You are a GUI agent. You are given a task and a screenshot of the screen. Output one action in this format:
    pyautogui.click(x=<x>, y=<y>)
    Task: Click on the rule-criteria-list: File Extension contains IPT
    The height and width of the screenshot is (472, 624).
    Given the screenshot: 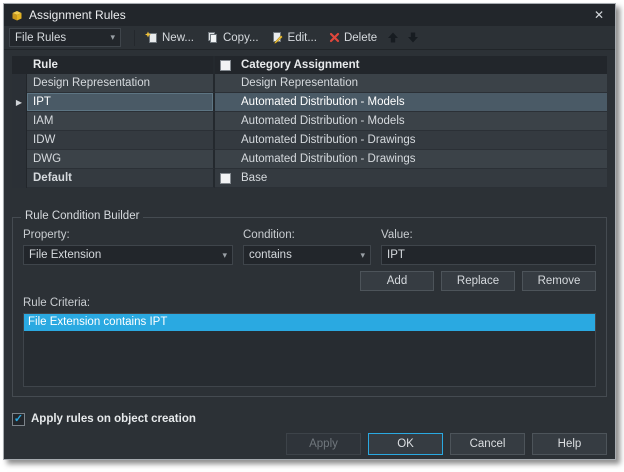 What is the action you would take?
    pyautogui.click(x=309, y=350)
    